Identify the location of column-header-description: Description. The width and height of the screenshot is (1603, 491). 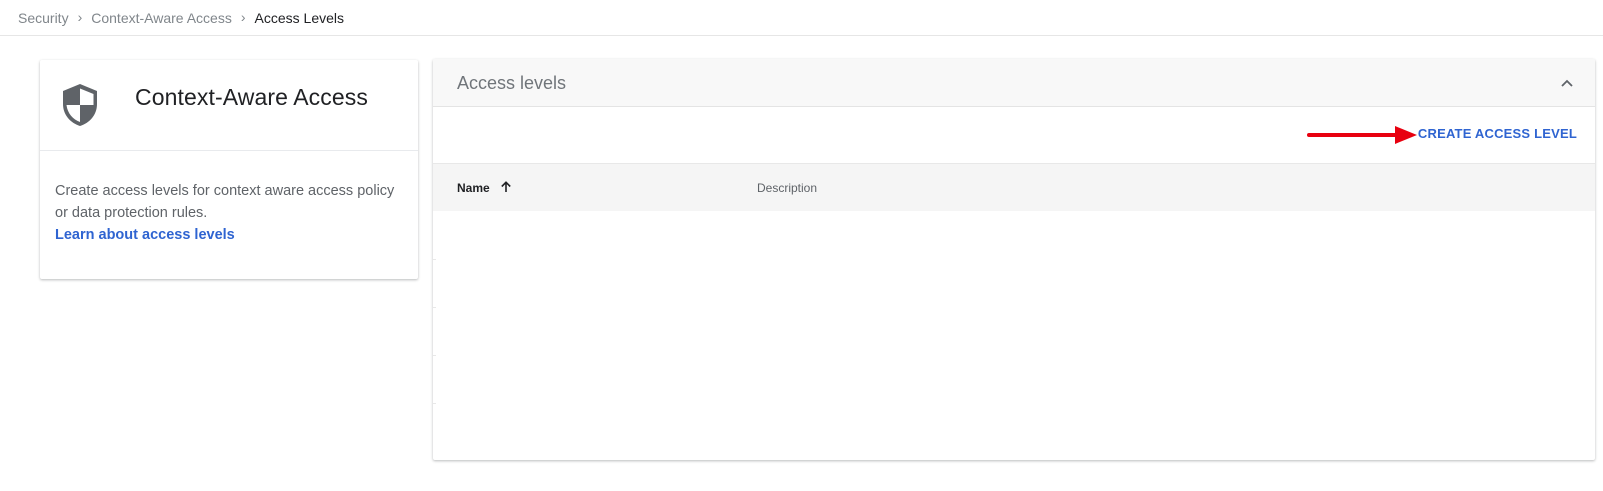
(787, 188).